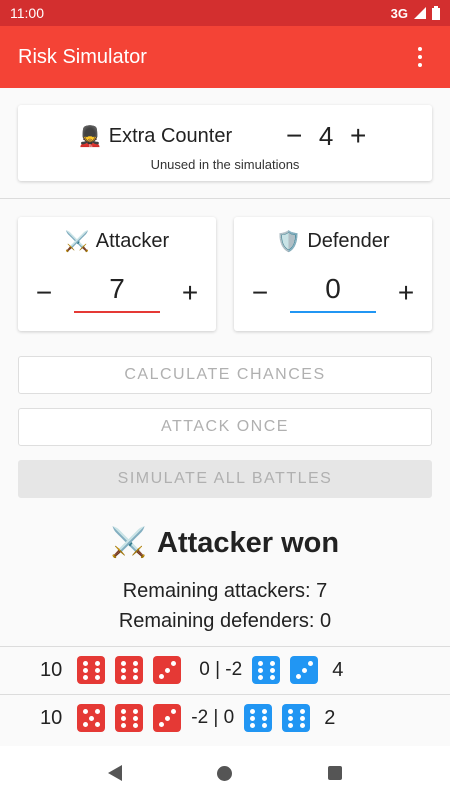 Image resolution: width=450 pixels, height=800 pixels. Describe the element at coordinates (420, 57) in the screenshot. I see `overflow-menu-icon` at that location.